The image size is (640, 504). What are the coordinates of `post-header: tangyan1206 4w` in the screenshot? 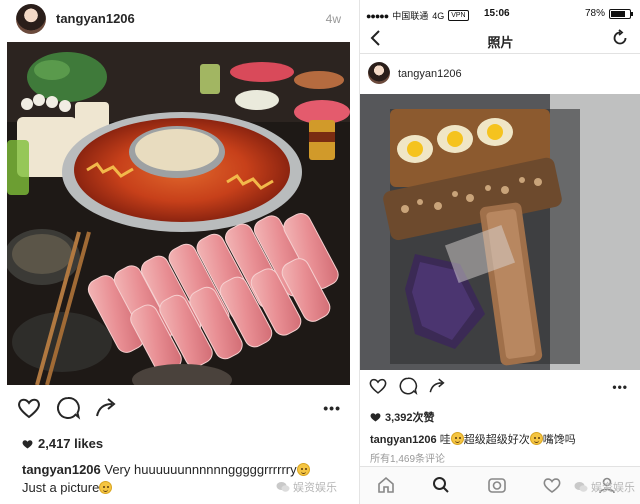 It's located at (178, 19).